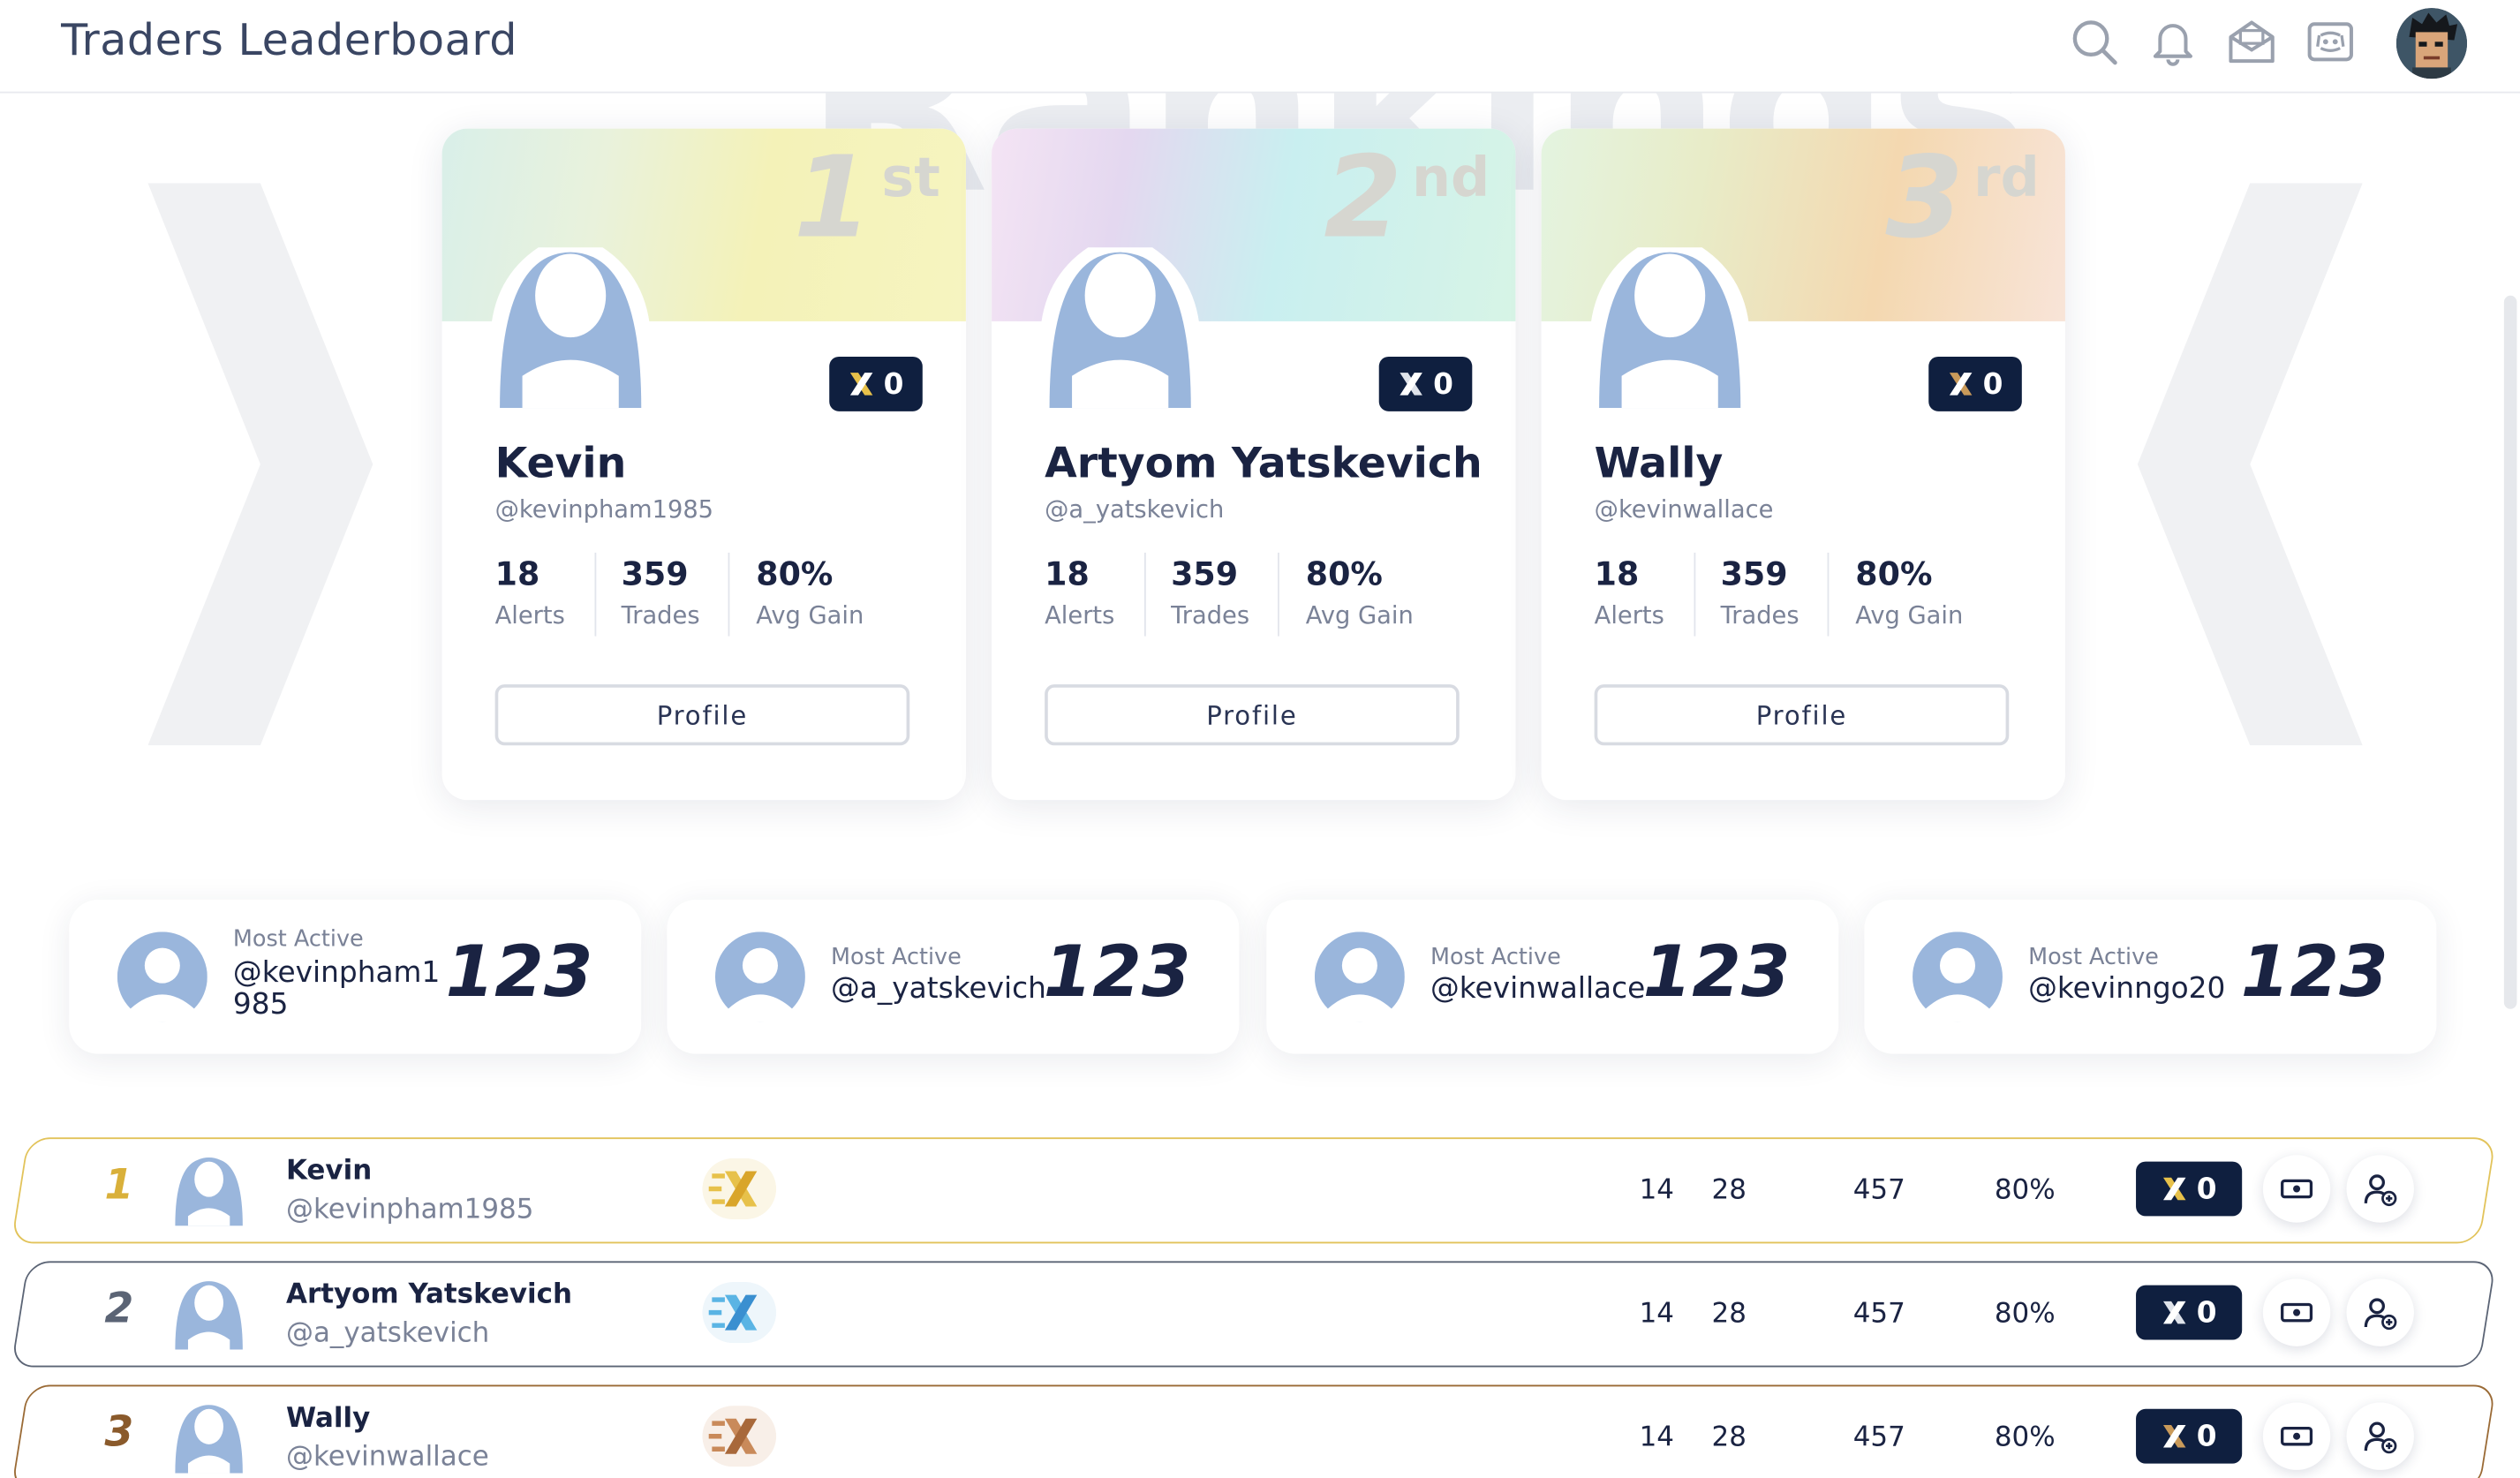 The height and width of the screenshot is (1478, 2520). I want to click on row-rank: 2, so click(119, 1310).